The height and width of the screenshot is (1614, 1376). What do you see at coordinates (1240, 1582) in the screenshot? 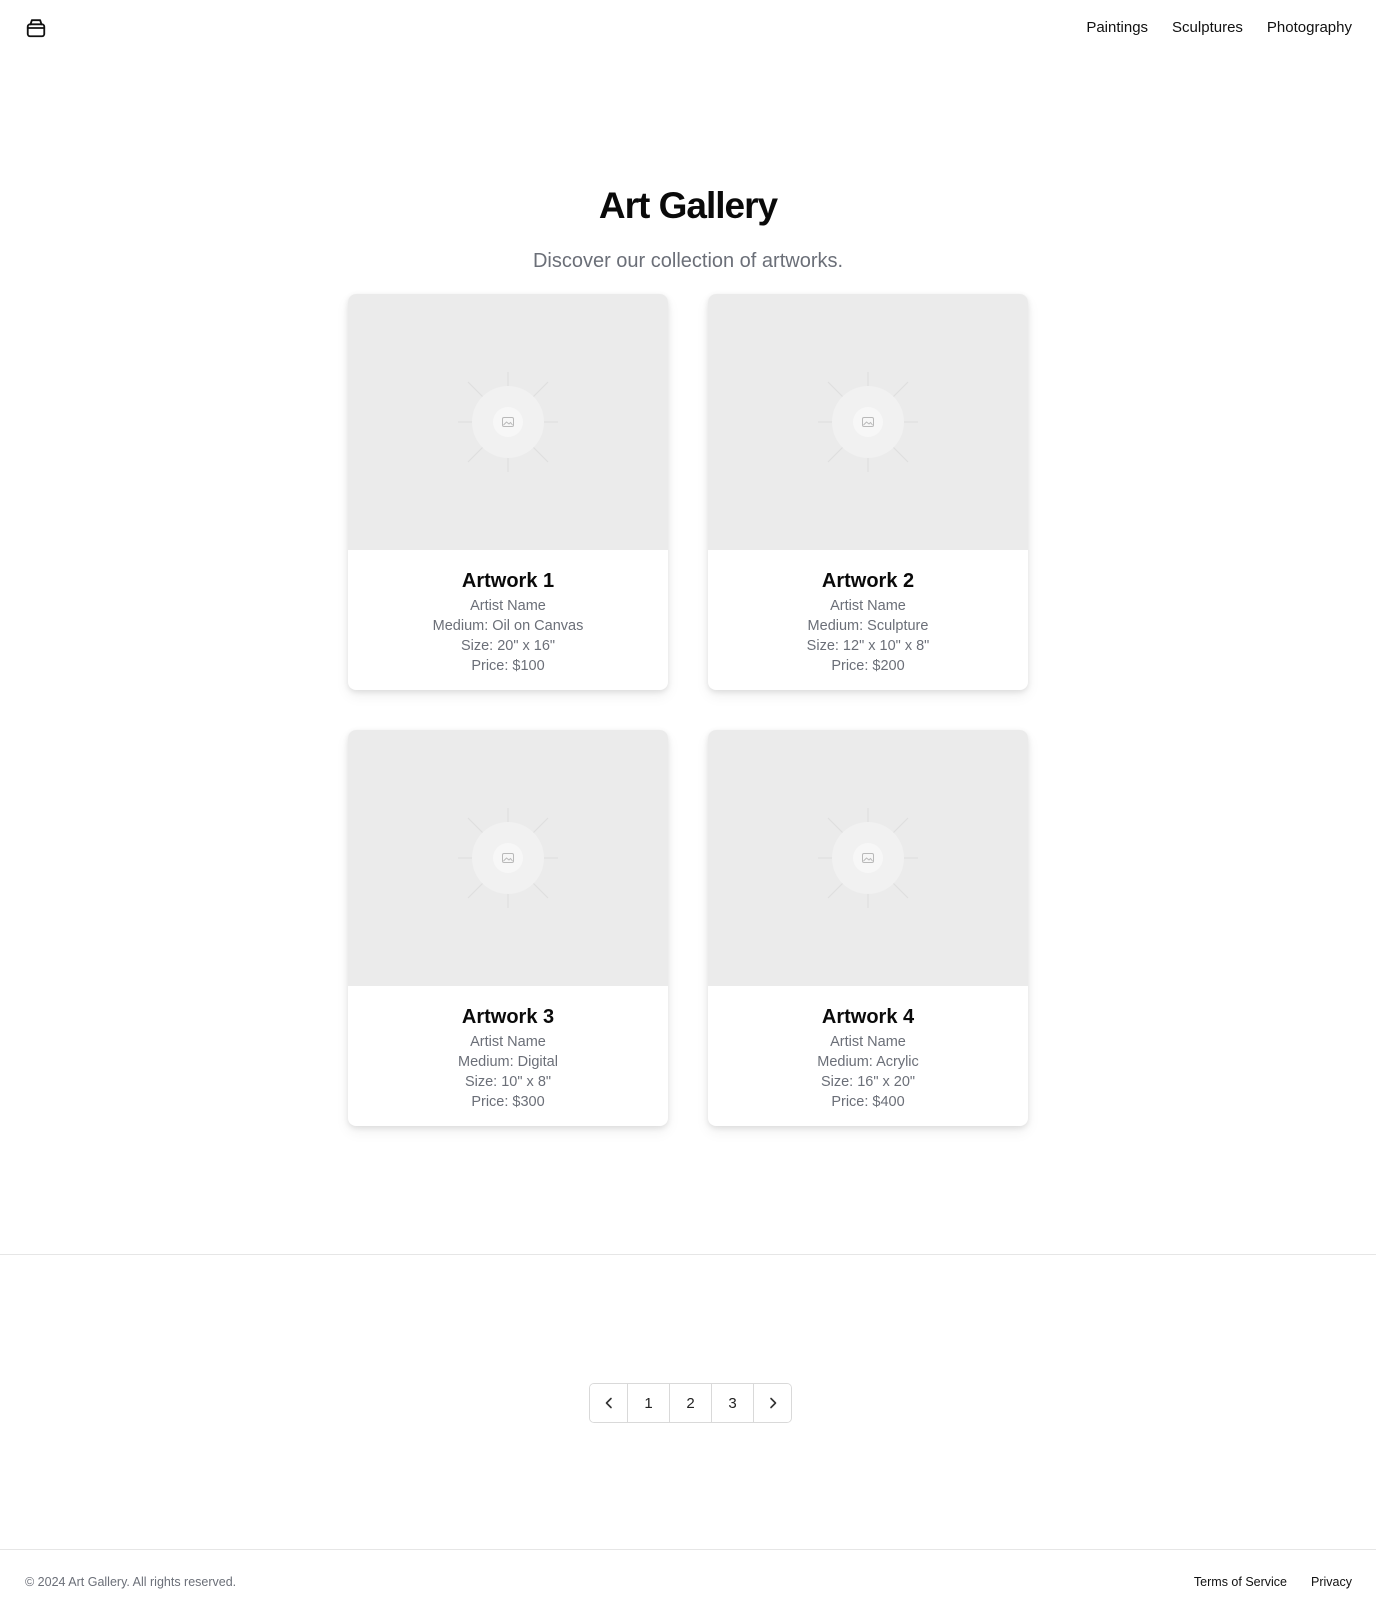
I see `terms-of-service-link: Terms of Service` at bounding box center [1240, 1582].